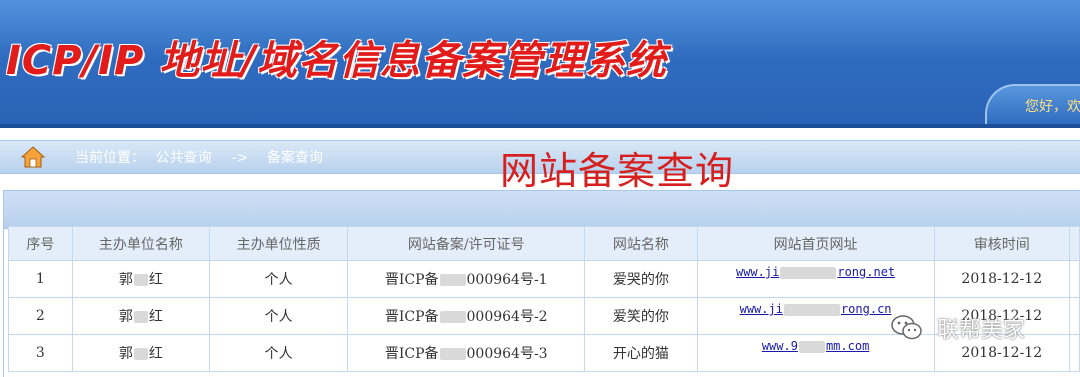  What do you see at coordinates (1001, 279) in the screenshot?
I see `cell-review-date: 2018-12-12` at bounding box center [1001, 279].